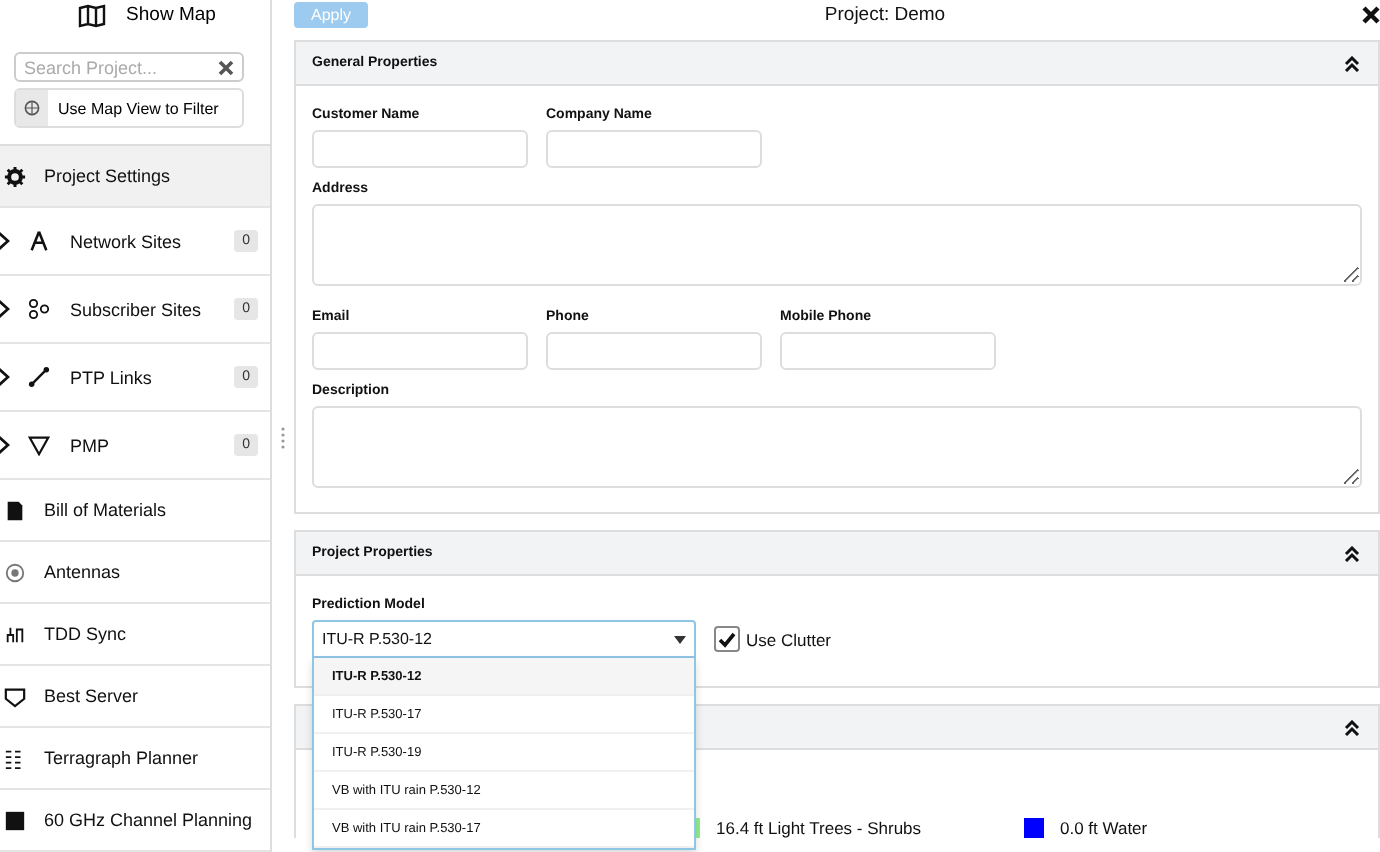 This screenshot has width=1380, height=852. Describe the element at coordinates (15, 510) in the screenshot. I see `document-icon` at that location.